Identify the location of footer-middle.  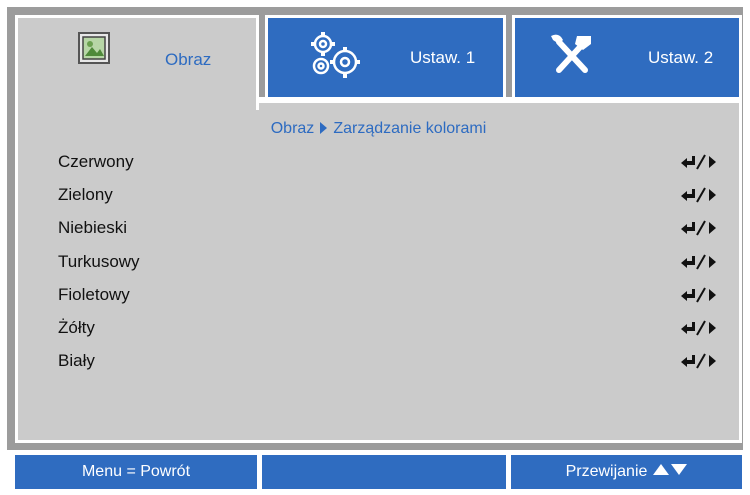
(384, 472).